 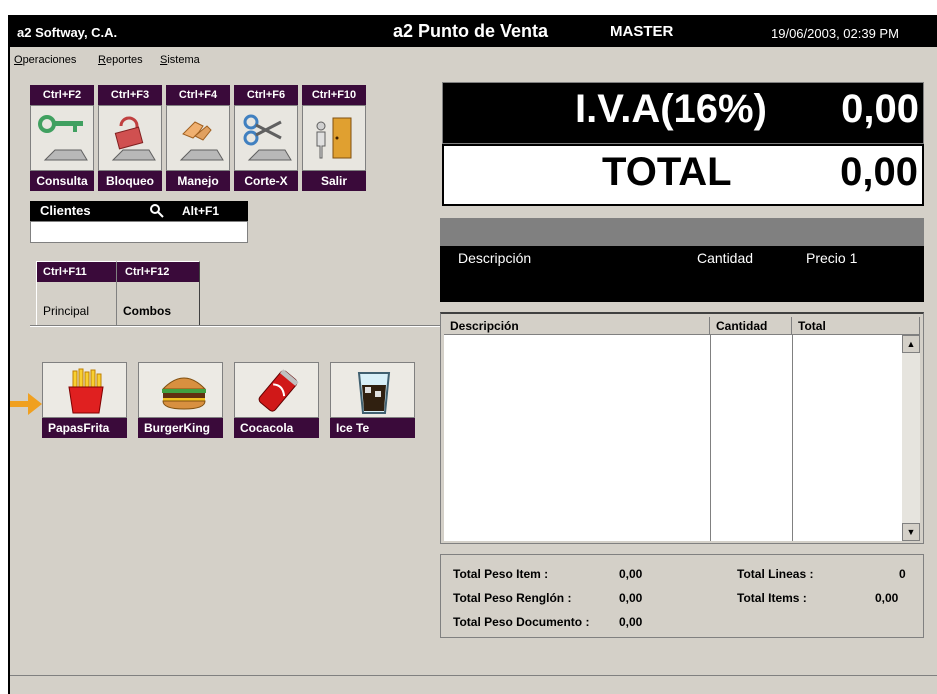 What do you see at coordinates (133, 138) in the screenshot?
I see `lock-icon` at bounding box center [133, 138].